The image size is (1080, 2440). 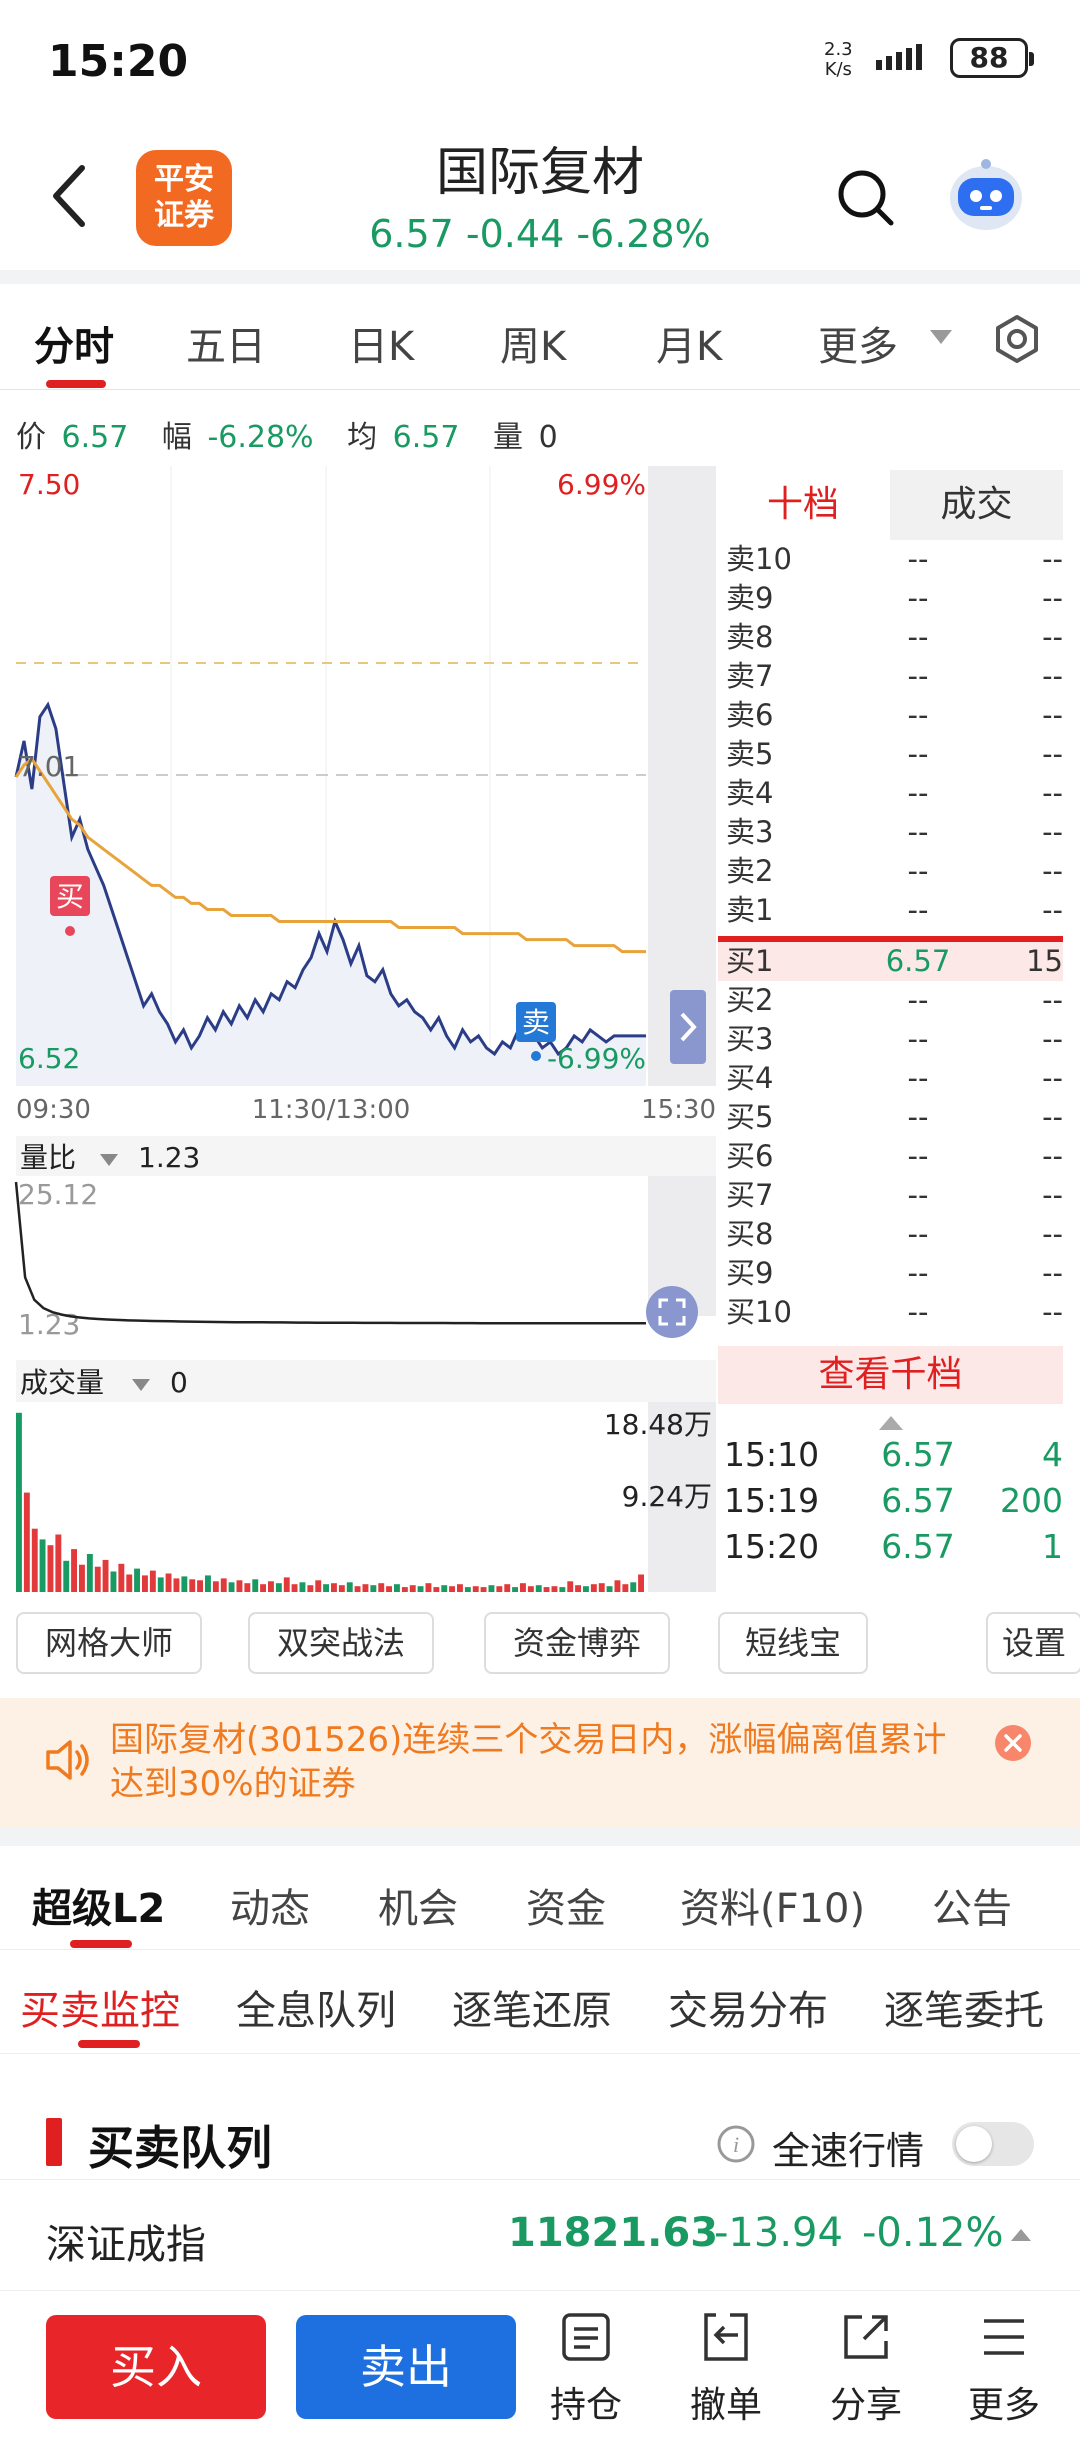 I want to click on tab-trades: 成交, so click(x=976, y=505).